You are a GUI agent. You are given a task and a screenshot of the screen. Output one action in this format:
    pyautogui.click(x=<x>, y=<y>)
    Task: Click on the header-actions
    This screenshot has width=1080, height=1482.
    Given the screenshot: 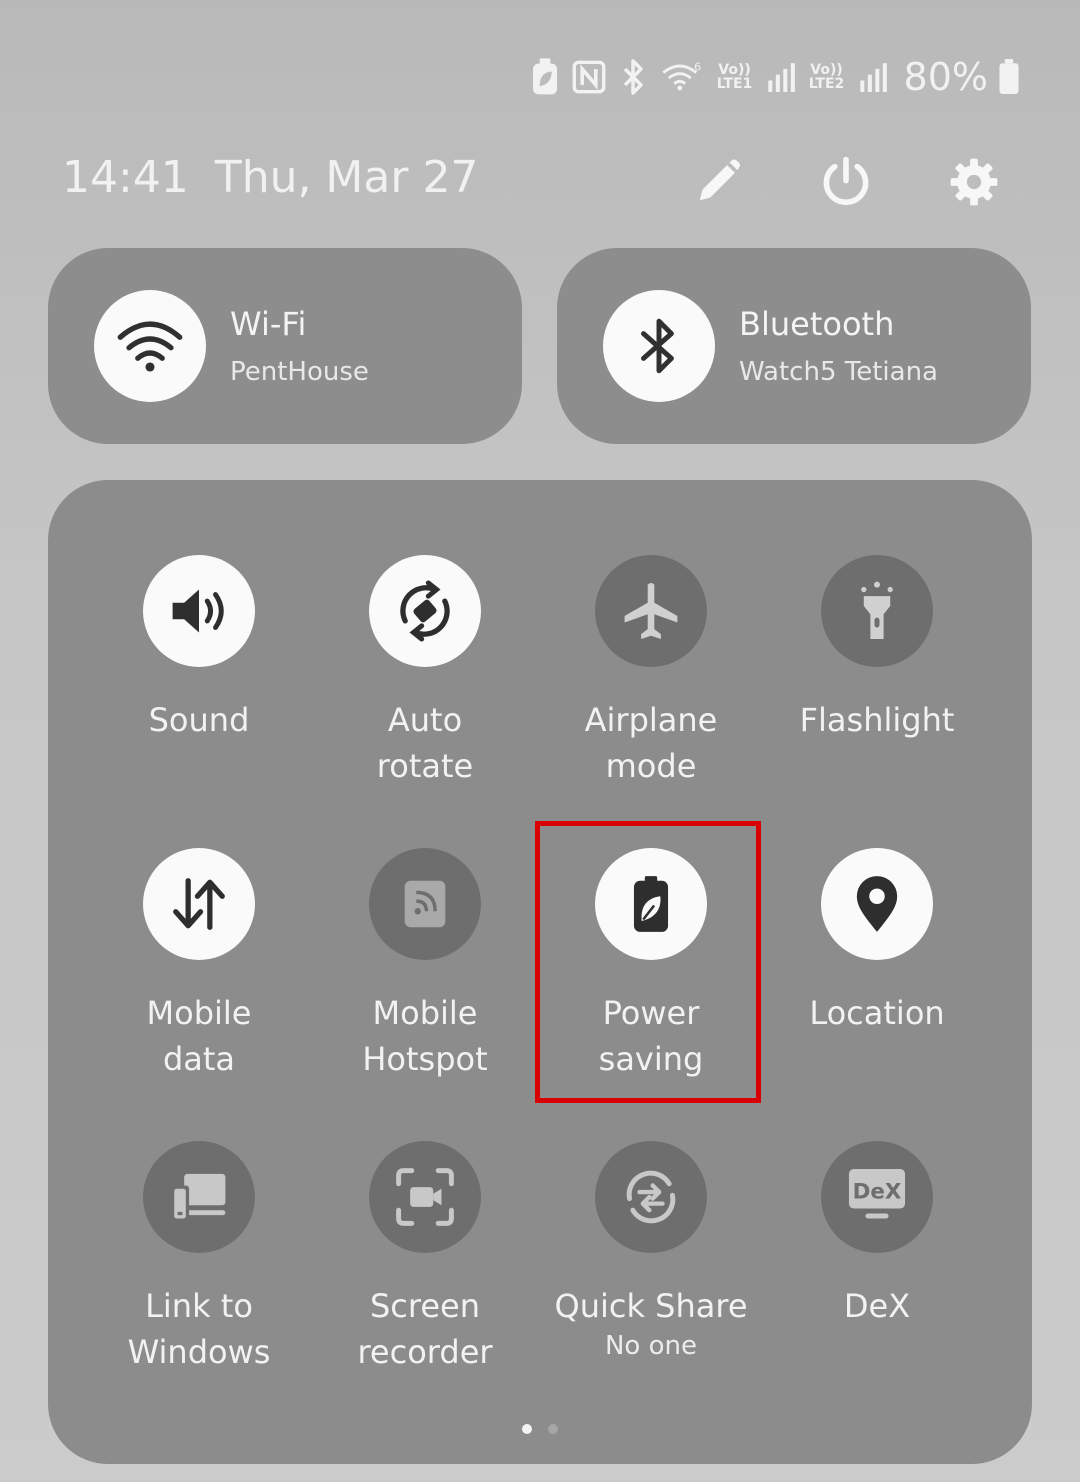 What is the action you would take?
    pyautogui.click(x=846, y=182)
    